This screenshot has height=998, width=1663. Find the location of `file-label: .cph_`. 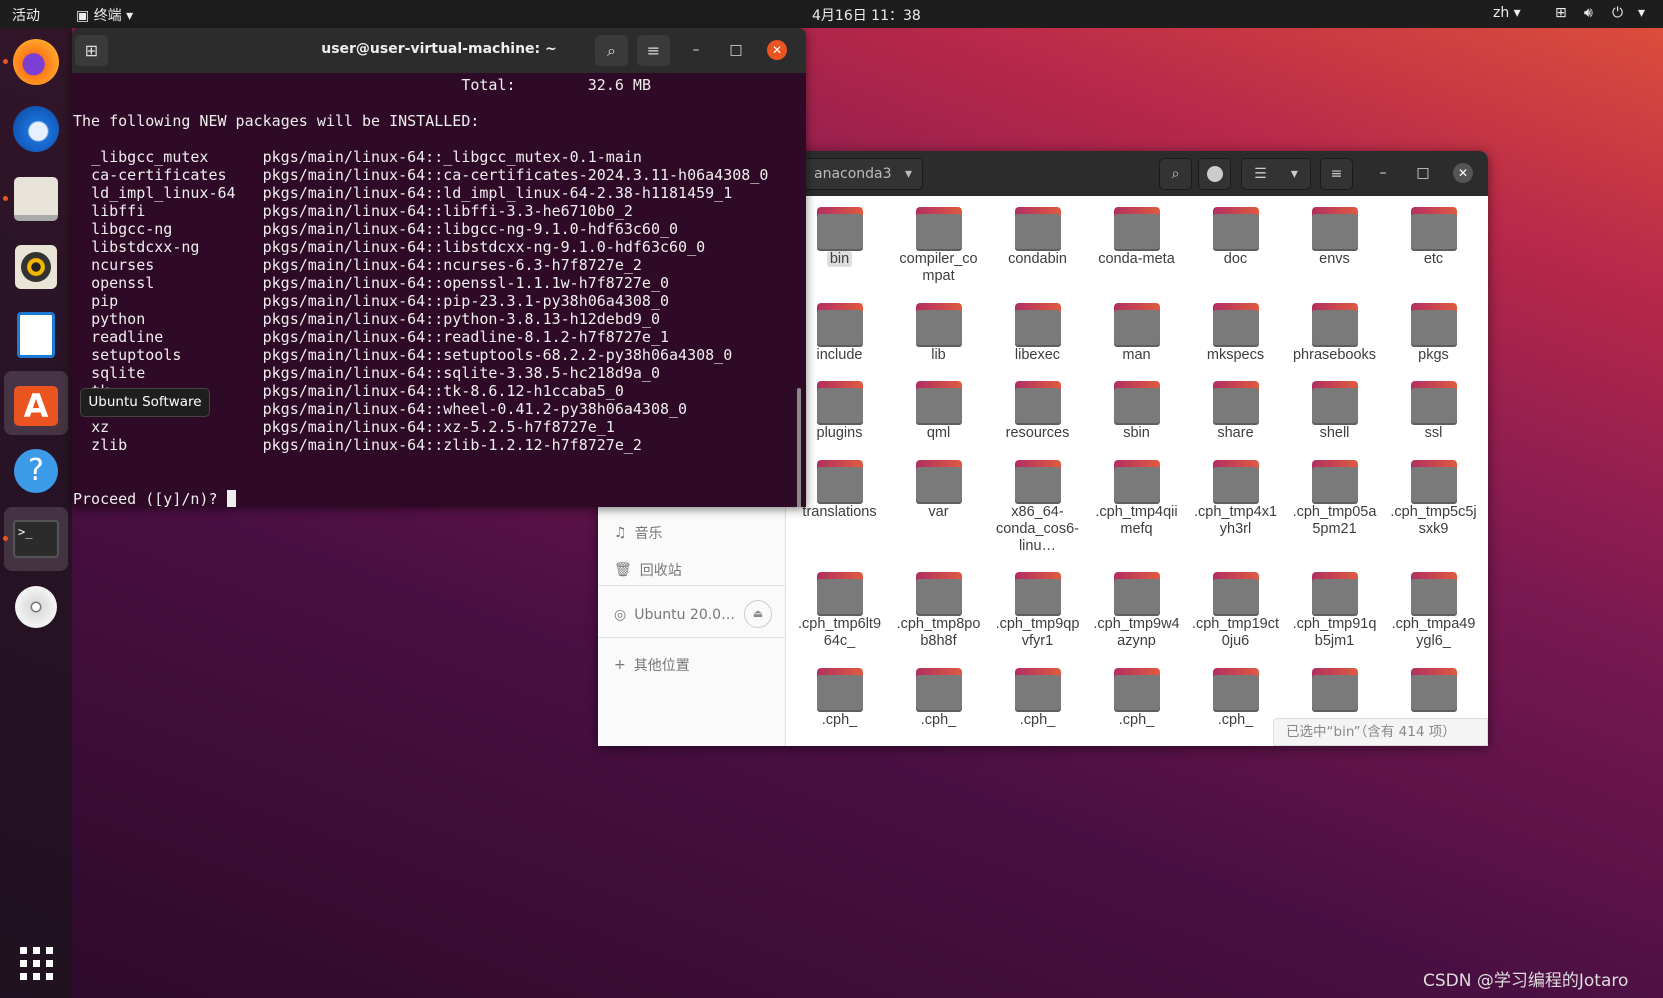

file-label: .cph_ is located at coordinates (840, 720).